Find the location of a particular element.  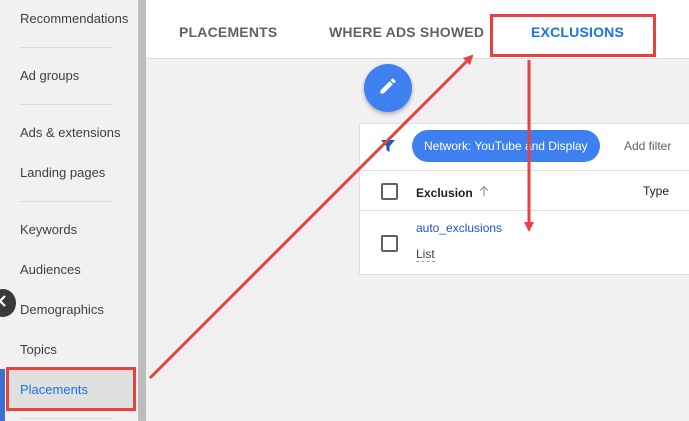

chevron-left-icon is located at coordinates (4, 303).